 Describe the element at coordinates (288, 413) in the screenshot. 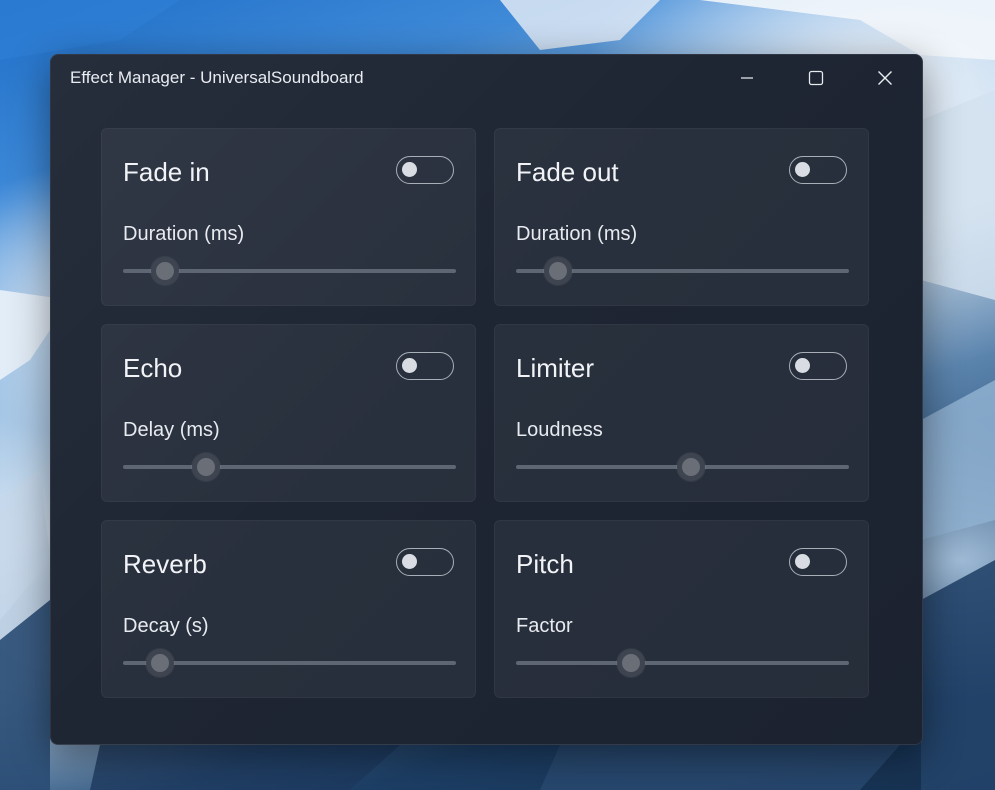

I see `effect-card-echo: Echo Delay (ms)` at that location.